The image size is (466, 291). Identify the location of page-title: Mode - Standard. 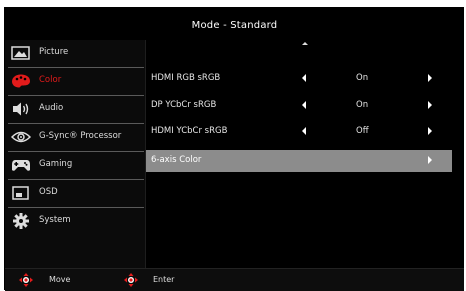
(234, 25).